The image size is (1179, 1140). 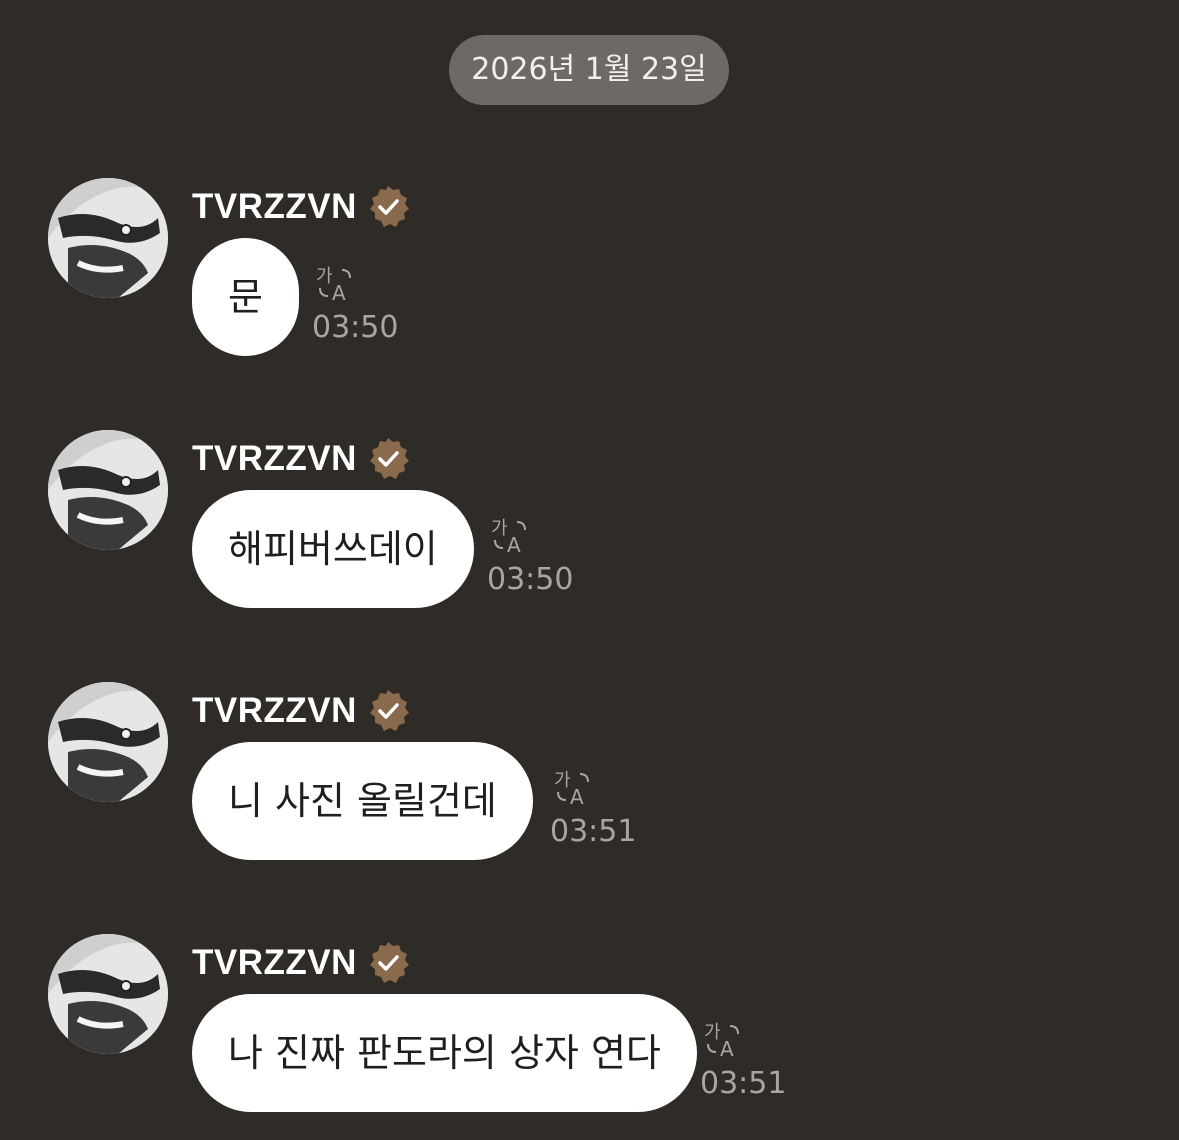 What do you see at coordinates (362, 801) in the screenshot?
I see `message-bubble: 니 사진 올릴건데` at bounding box center [362, 801].